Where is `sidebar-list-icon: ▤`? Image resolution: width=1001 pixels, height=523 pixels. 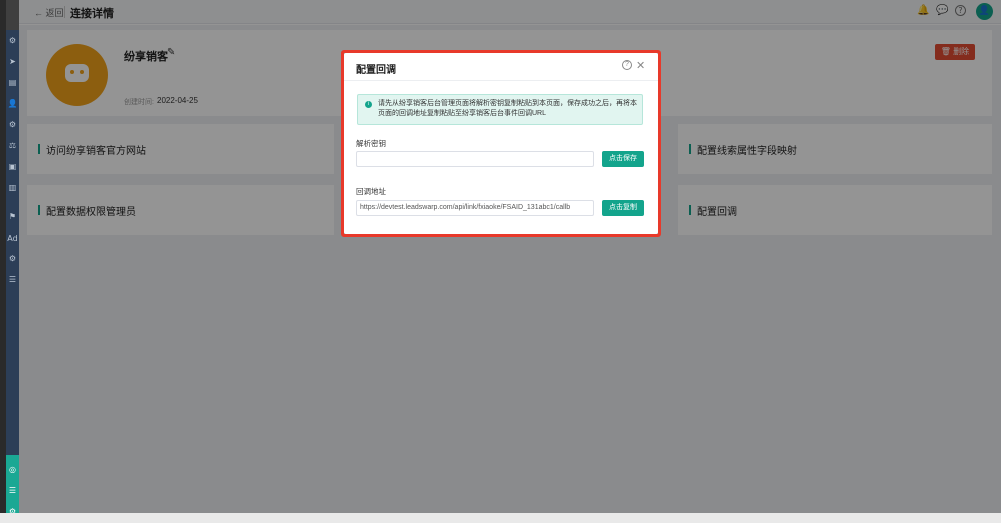
sidebar-list-icon: ▤ is located at coordinates (12, 83).